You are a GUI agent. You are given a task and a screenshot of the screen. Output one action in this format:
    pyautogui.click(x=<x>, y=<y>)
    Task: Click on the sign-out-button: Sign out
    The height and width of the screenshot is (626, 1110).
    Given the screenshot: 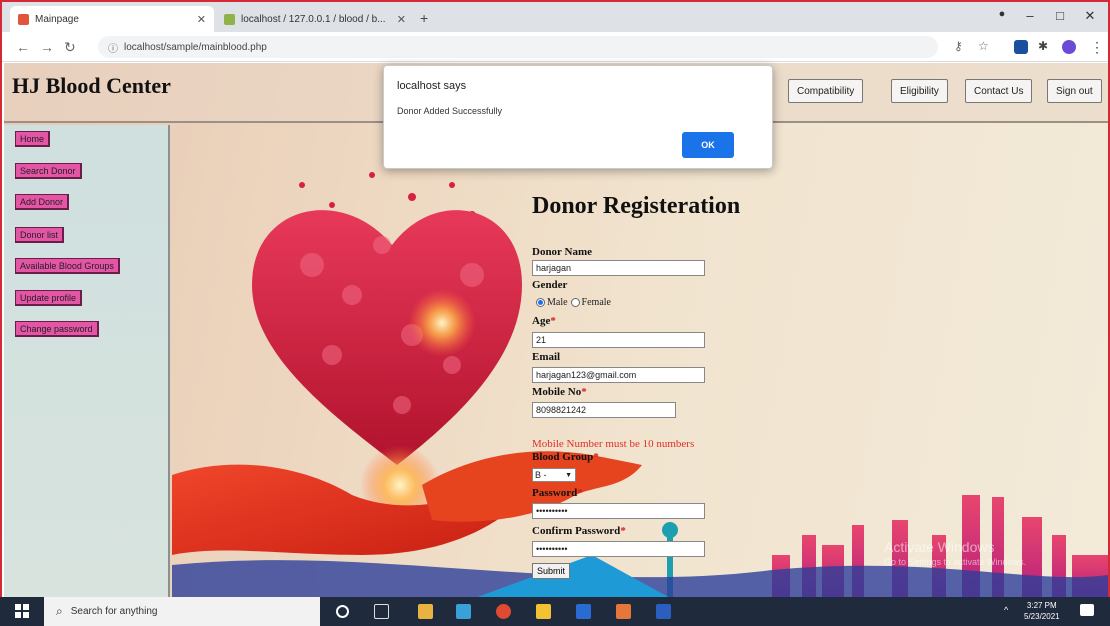 What is the action you would take?
    pyautogui.click(x=1074, y=91)
    